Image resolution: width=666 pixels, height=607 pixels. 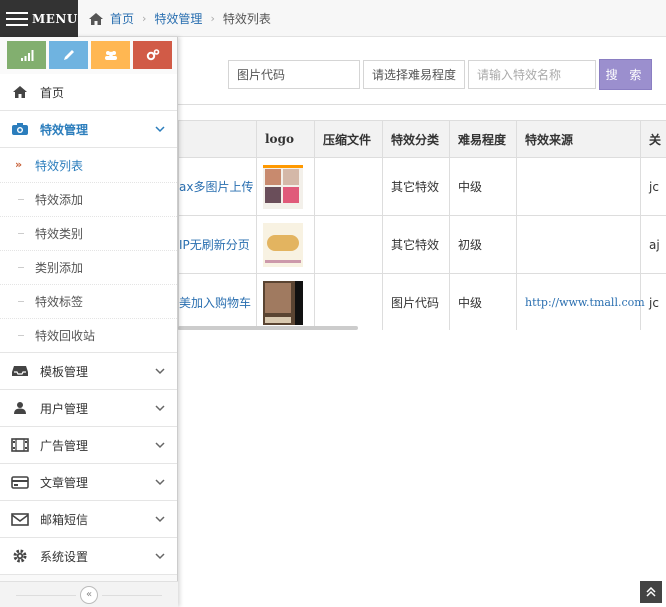 What do you see at coordinates (217, 244) in the screenshot?
I see `effect-name-link: IP无刷新分页` at bounding box center [217, 244].